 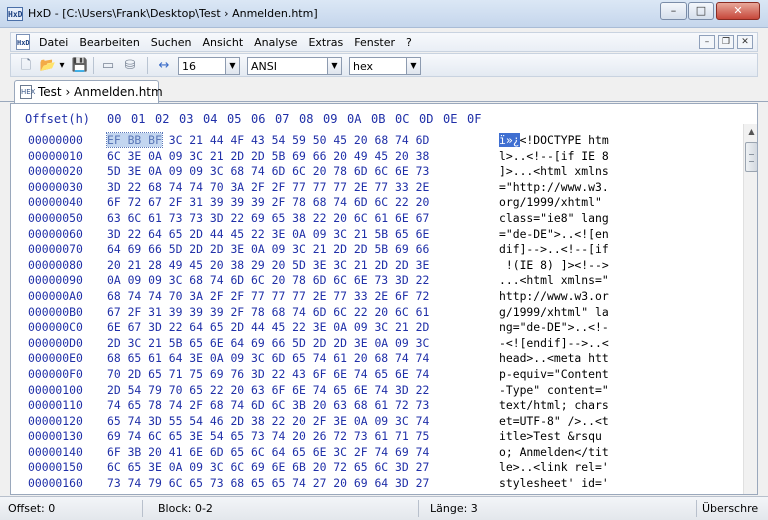 I want to click on charset-select: ANSI ▼, so click(x=294, y=66).